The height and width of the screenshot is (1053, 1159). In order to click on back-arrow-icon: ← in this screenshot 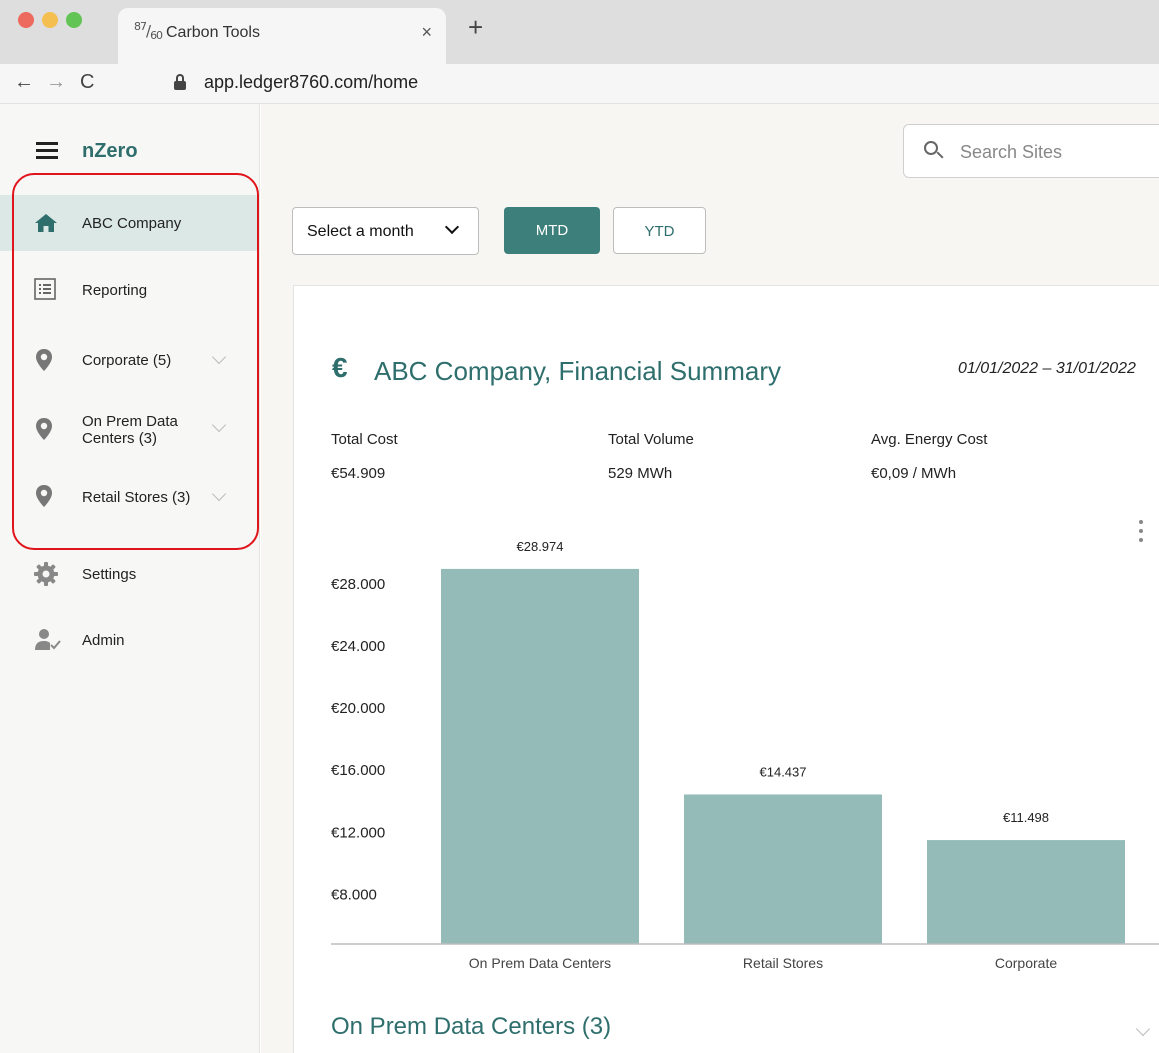, I will do `click(24, 82)`.